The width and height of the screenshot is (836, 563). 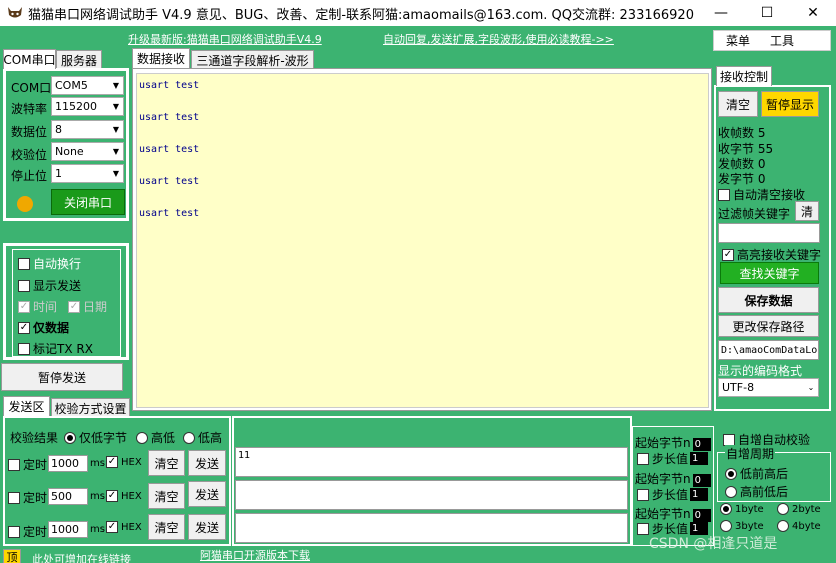 What do you see at coordinates (431, 528) in the screenshot?
I see `send-row-3-text` at bounding box center [431, 528].